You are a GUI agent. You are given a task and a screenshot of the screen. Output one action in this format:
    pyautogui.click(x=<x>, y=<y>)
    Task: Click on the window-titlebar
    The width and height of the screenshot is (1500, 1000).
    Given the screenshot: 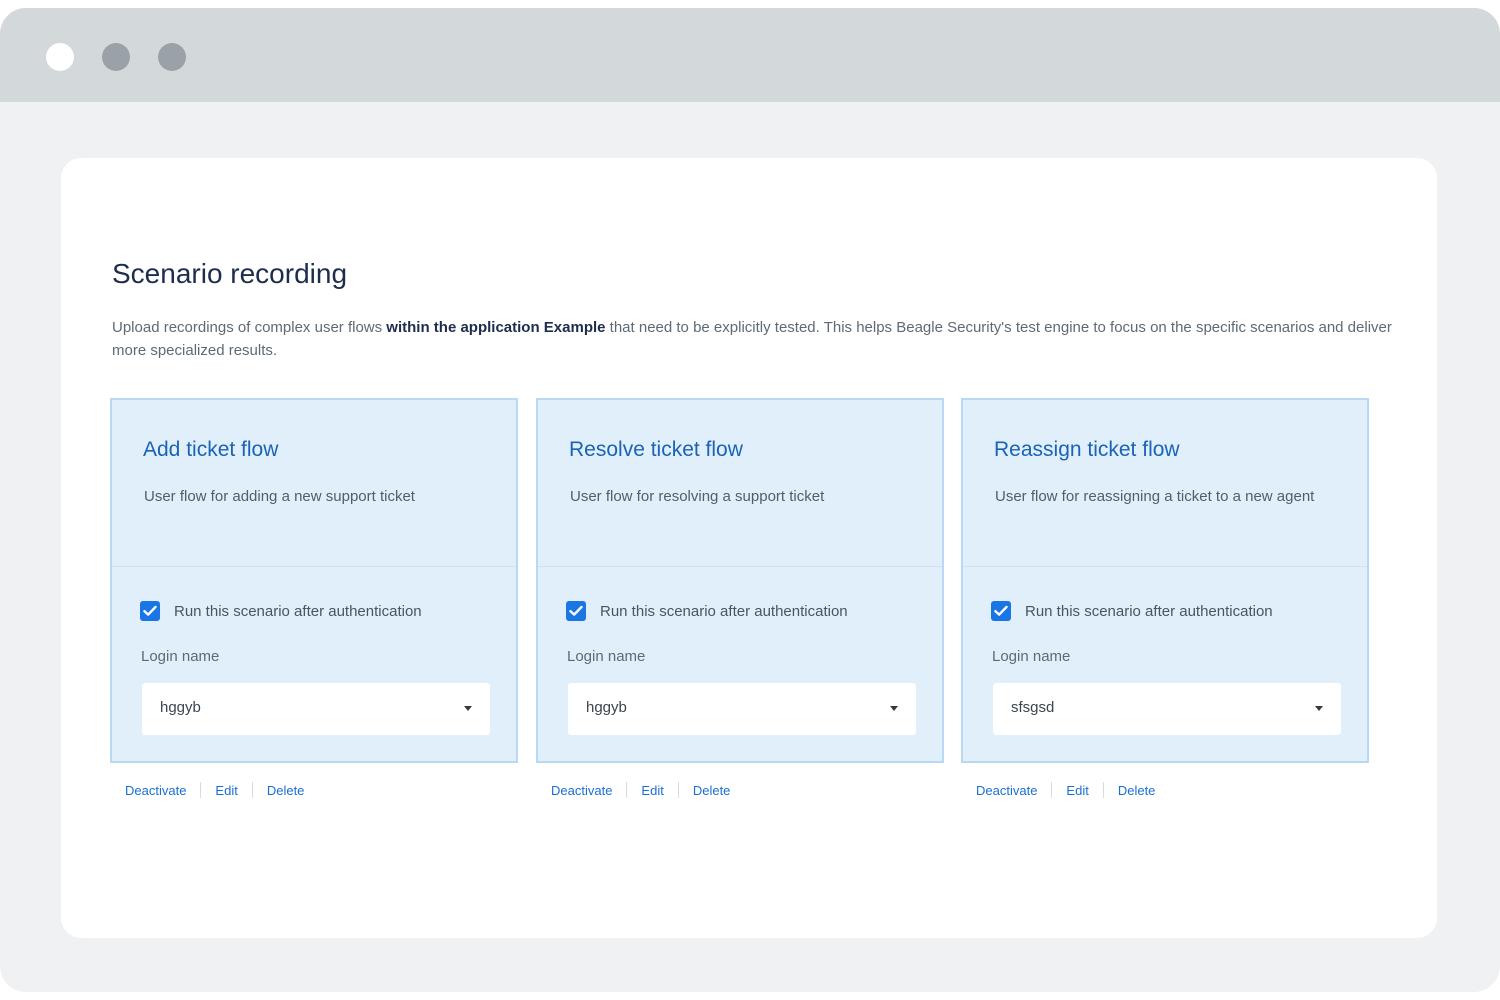 What is the action you would take?
    pyautogui.click(x=750, y=55)
    